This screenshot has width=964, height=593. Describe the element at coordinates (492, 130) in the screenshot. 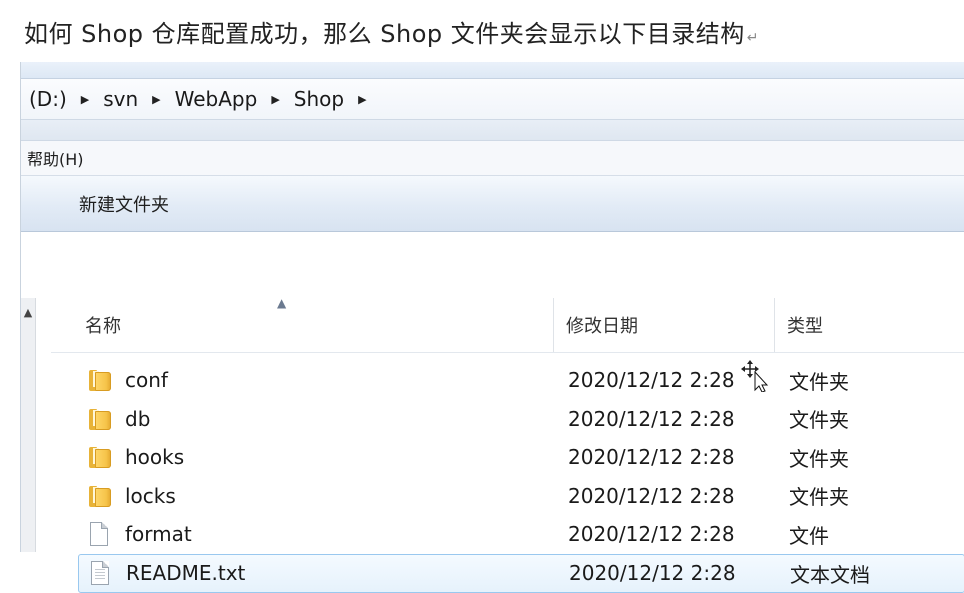

I see `address-bar-bottom` at that location.